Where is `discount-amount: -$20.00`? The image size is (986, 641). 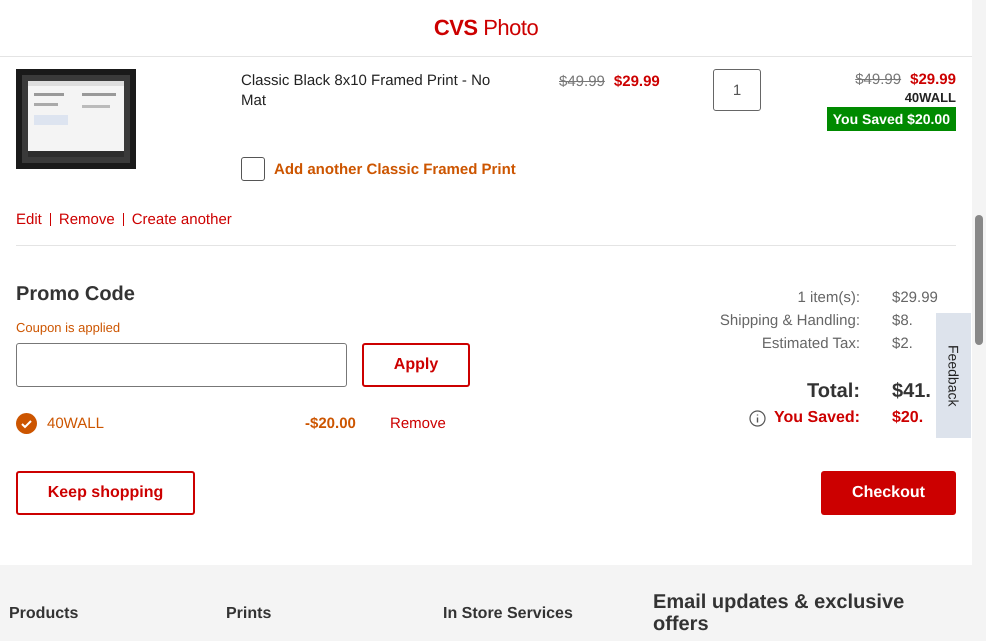 discount-amount: -$20.00 is located at coordinates (331, 423).